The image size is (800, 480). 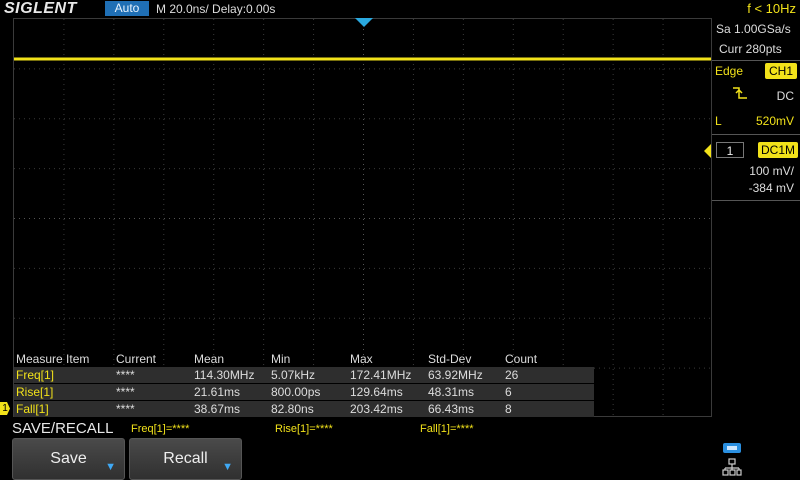 What do you see at coordinates (447, 429) in the screenshot?
I see `status-fall: Fall[1]=****` at bounding box center [447, 429].